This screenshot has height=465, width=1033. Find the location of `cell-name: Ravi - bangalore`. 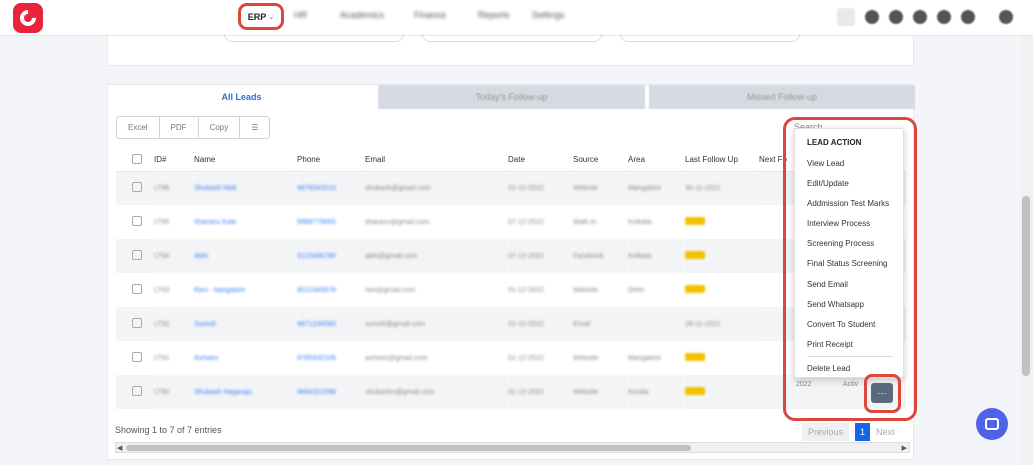

cell-name: Ravi - bangalore is located at coordinates (245, 290).